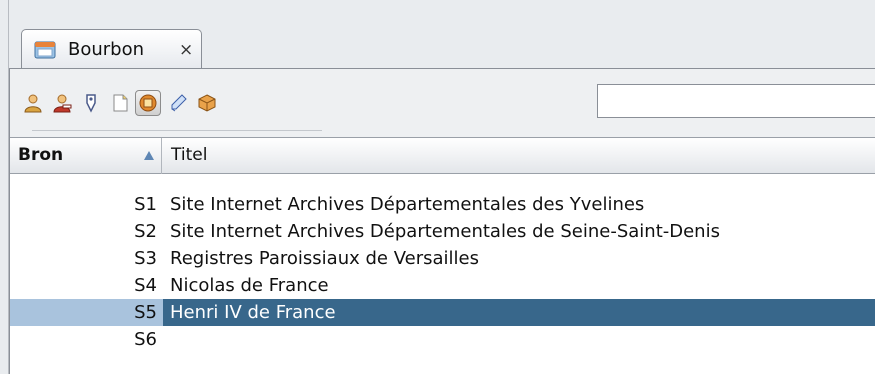 This screenshot has width=875, height=374. I want to click on column-label-titel: Titel, so click(189, 155).